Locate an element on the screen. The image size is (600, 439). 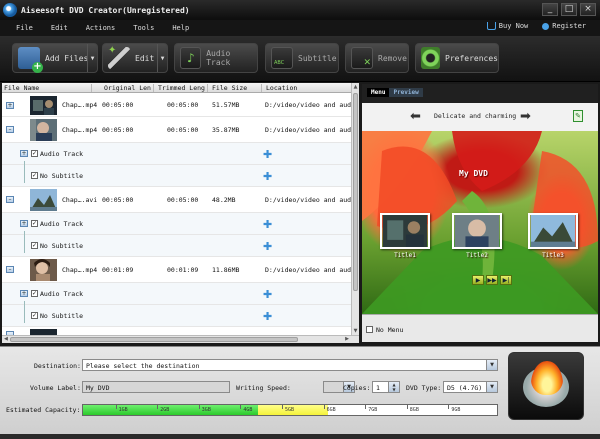
horizontal-scrollbar: ◀ ▶ is located at coordinates (180, 339).